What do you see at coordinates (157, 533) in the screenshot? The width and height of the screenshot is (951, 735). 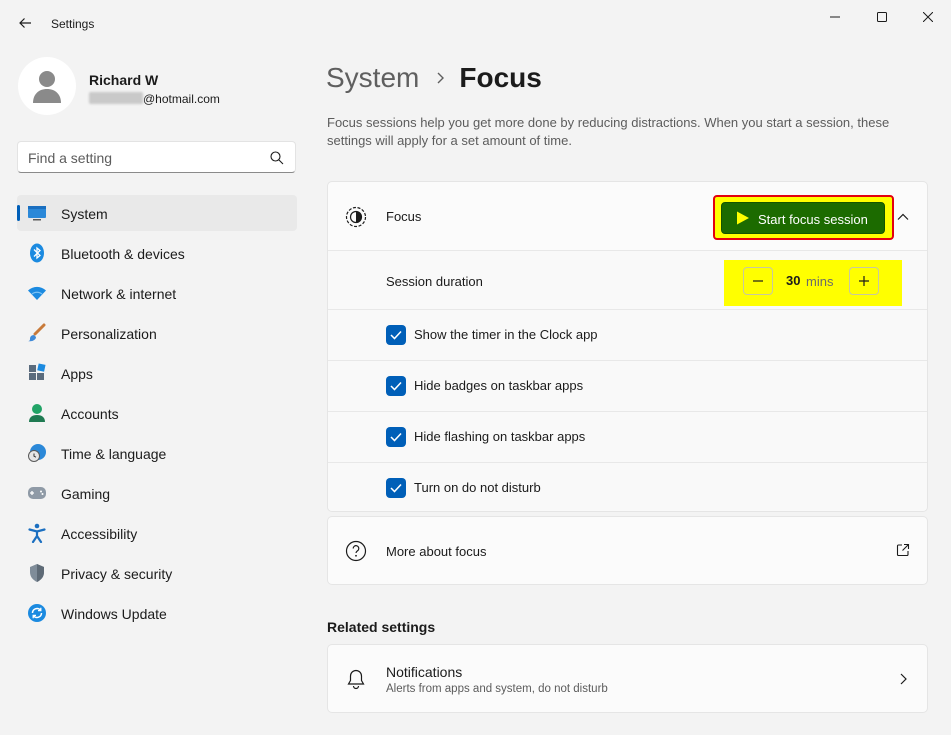 I see `sidebar-item-accessibility: Accessibility` at bounding box center [157, 533].